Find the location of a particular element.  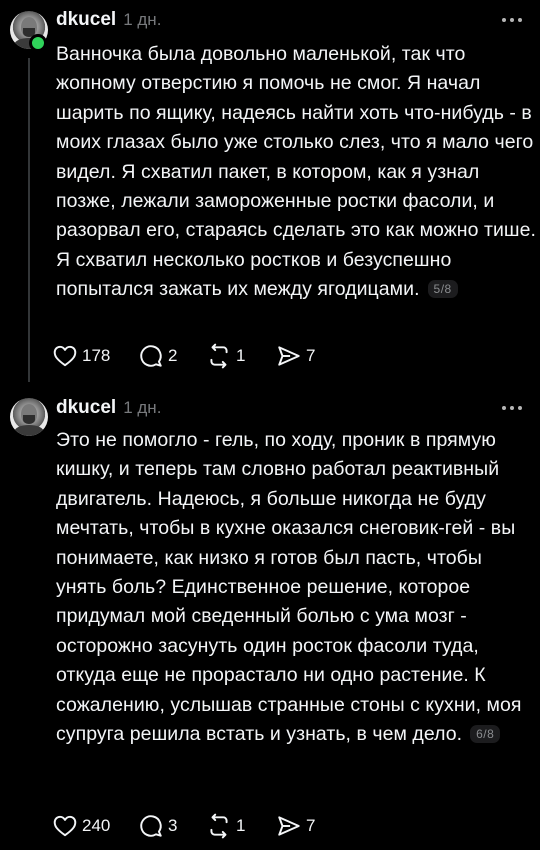

like-button: 178 is located at coordinates (91, 356).